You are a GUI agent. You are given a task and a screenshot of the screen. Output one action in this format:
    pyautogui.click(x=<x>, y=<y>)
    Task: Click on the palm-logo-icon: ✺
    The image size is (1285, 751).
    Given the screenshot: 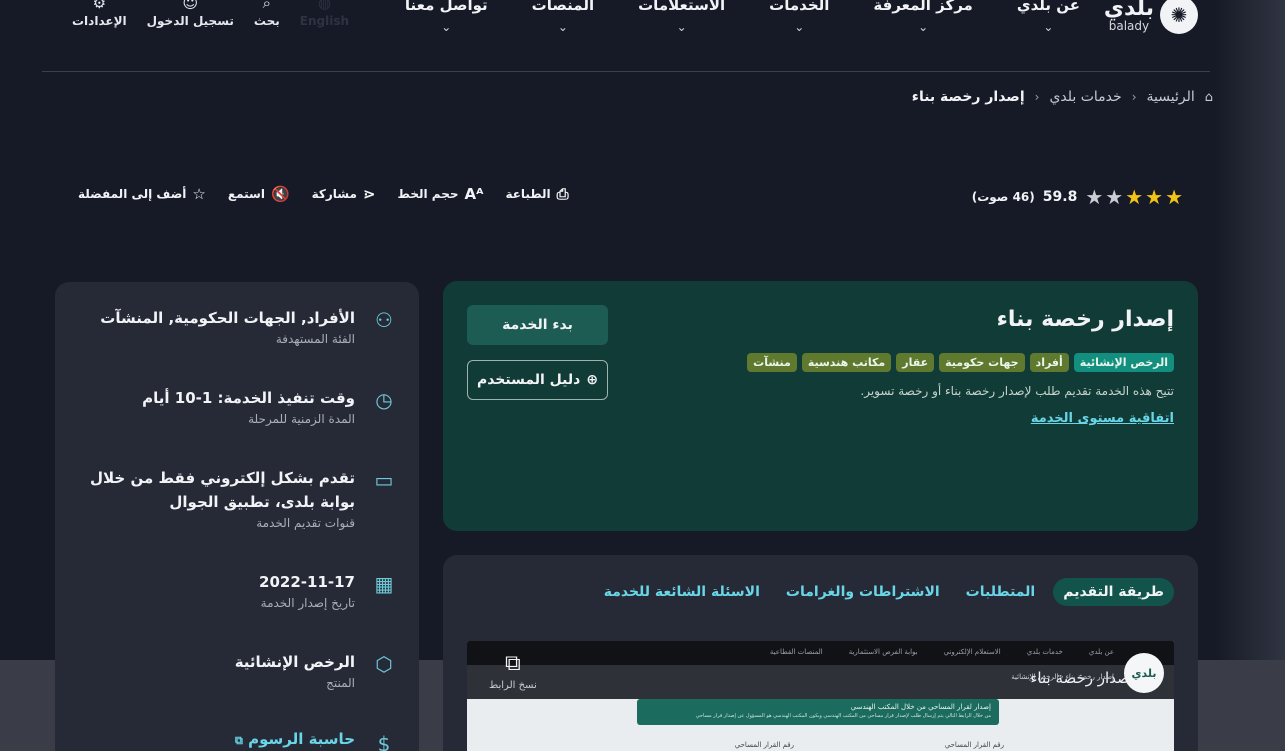 What is the action you would take?
    pyautogui.click(x=1179, y=17)
    